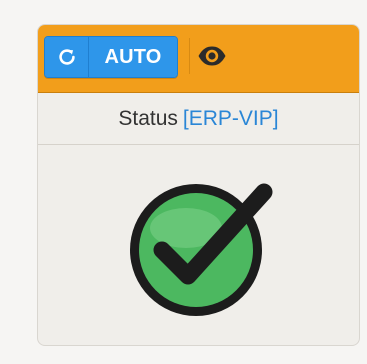  What do you see at coordinates (275, 118) in the screenshot?
I see `status-bracket-close: ]` at bounding box center [275, 118].